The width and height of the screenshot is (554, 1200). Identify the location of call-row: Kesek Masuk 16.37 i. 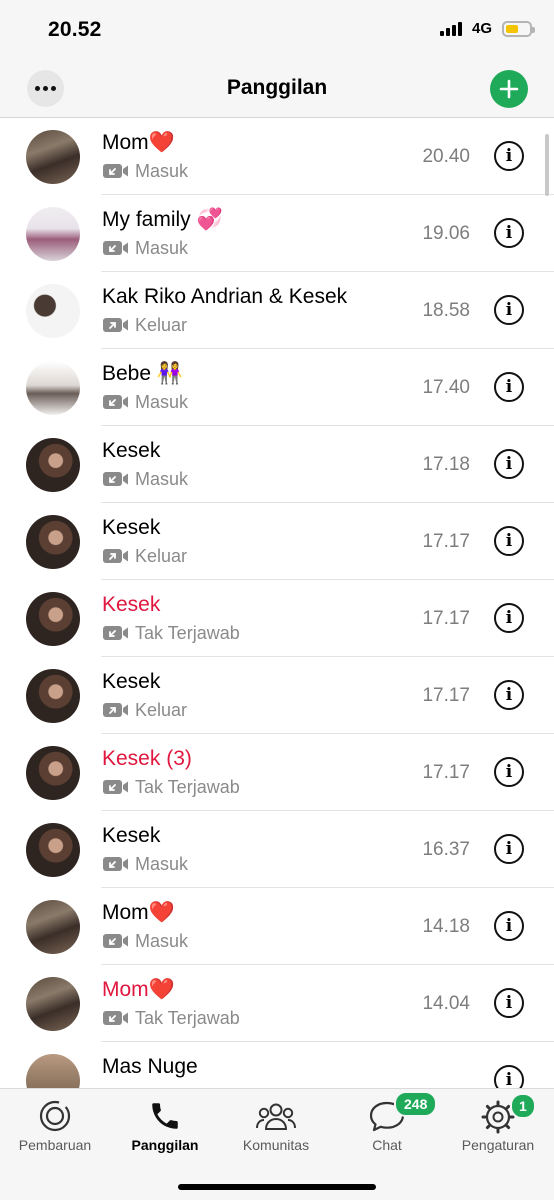
(277, 849).